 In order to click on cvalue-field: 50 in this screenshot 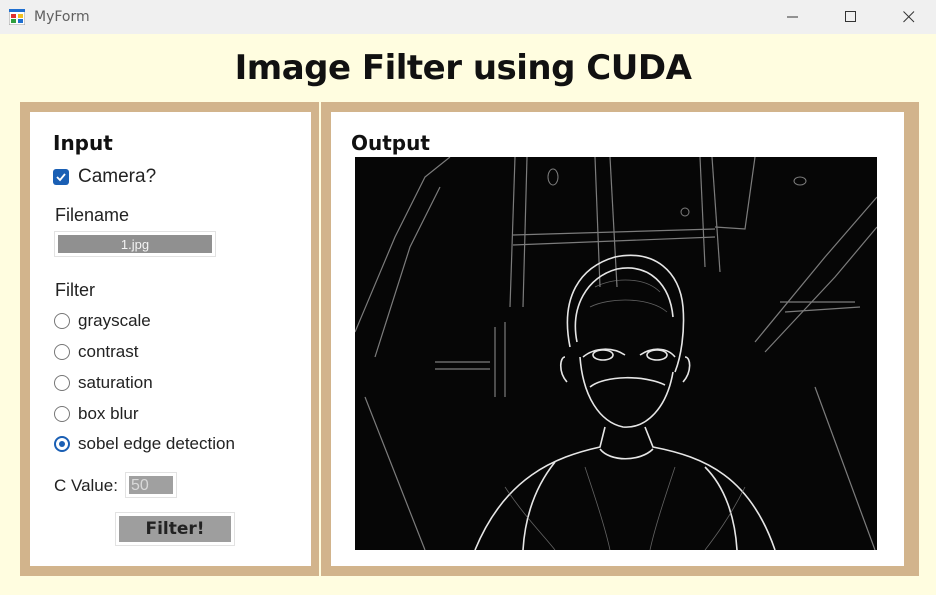, I will do `click(151, 485)`.